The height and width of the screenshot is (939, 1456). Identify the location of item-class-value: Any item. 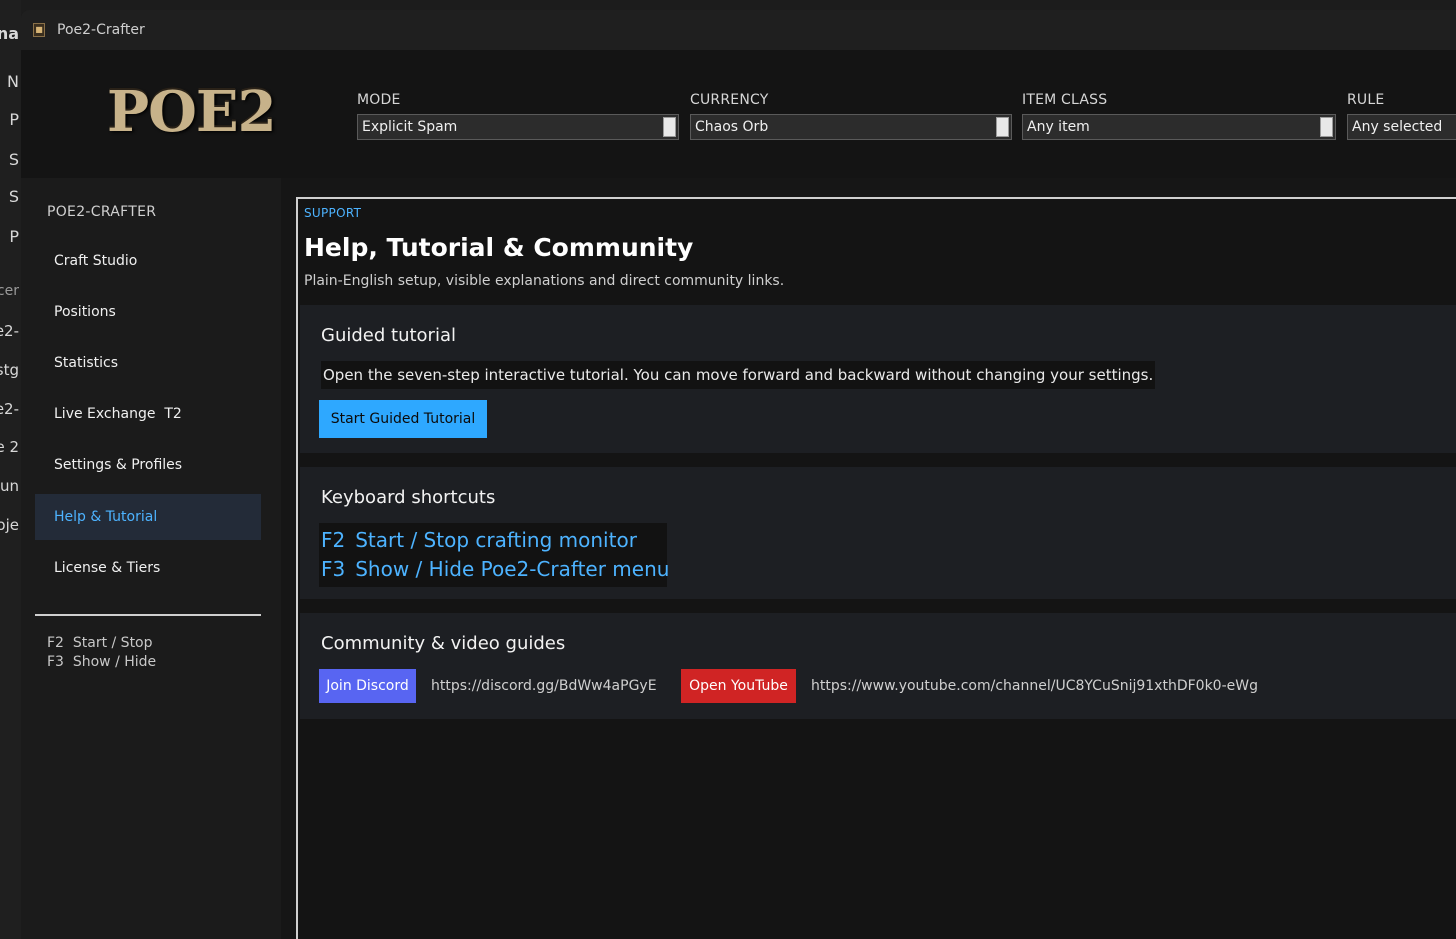
(1058, 127).